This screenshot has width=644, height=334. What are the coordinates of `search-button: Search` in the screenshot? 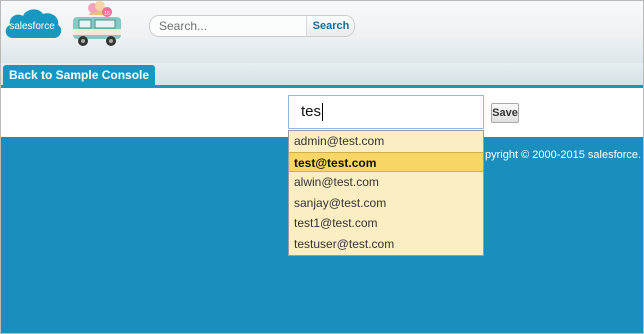 It's located at (330, 26).